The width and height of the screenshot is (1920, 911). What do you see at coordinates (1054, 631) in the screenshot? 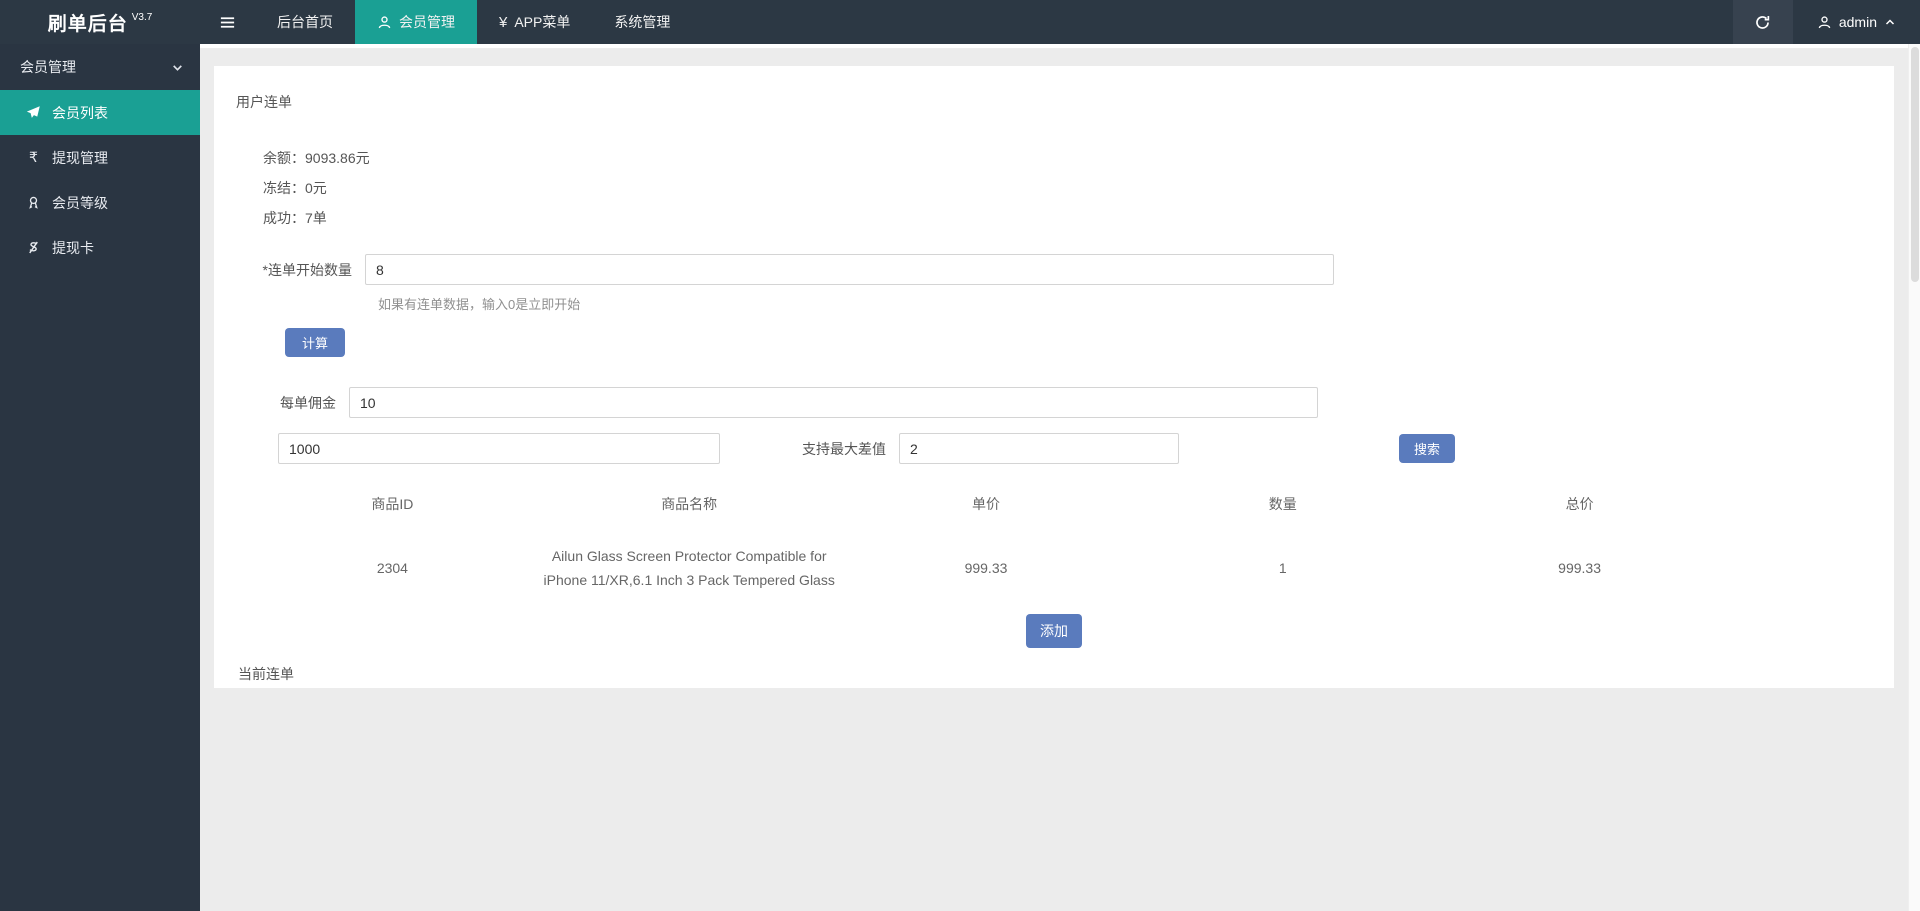
I see `add-button: 添加` at bounding box center [1054, 631].